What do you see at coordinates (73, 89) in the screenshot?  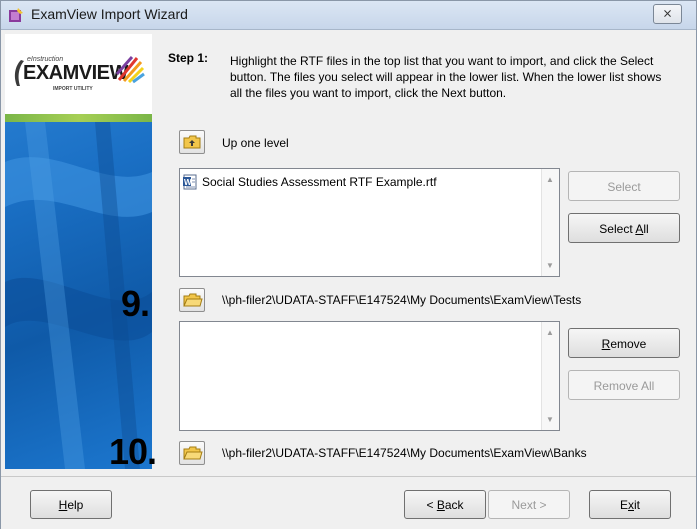 I see `logo-import-utility: IMPORT UTILITY` at bounding box center [73, 89].